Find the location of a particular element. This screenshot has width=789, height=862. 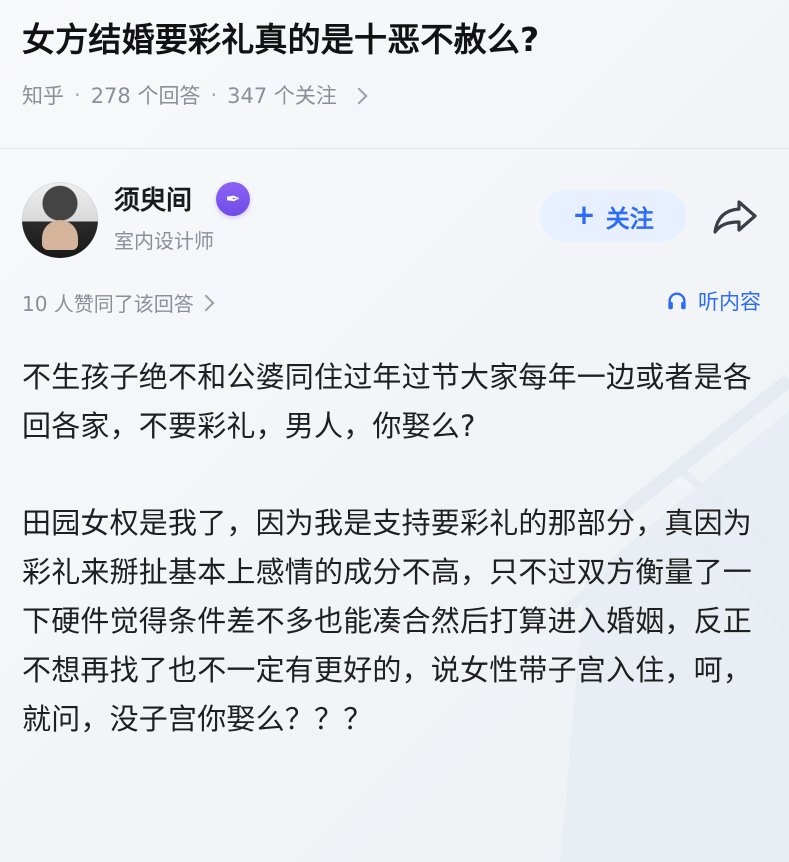

author-title: 室内设计师 is located at coordinates (164, 241).